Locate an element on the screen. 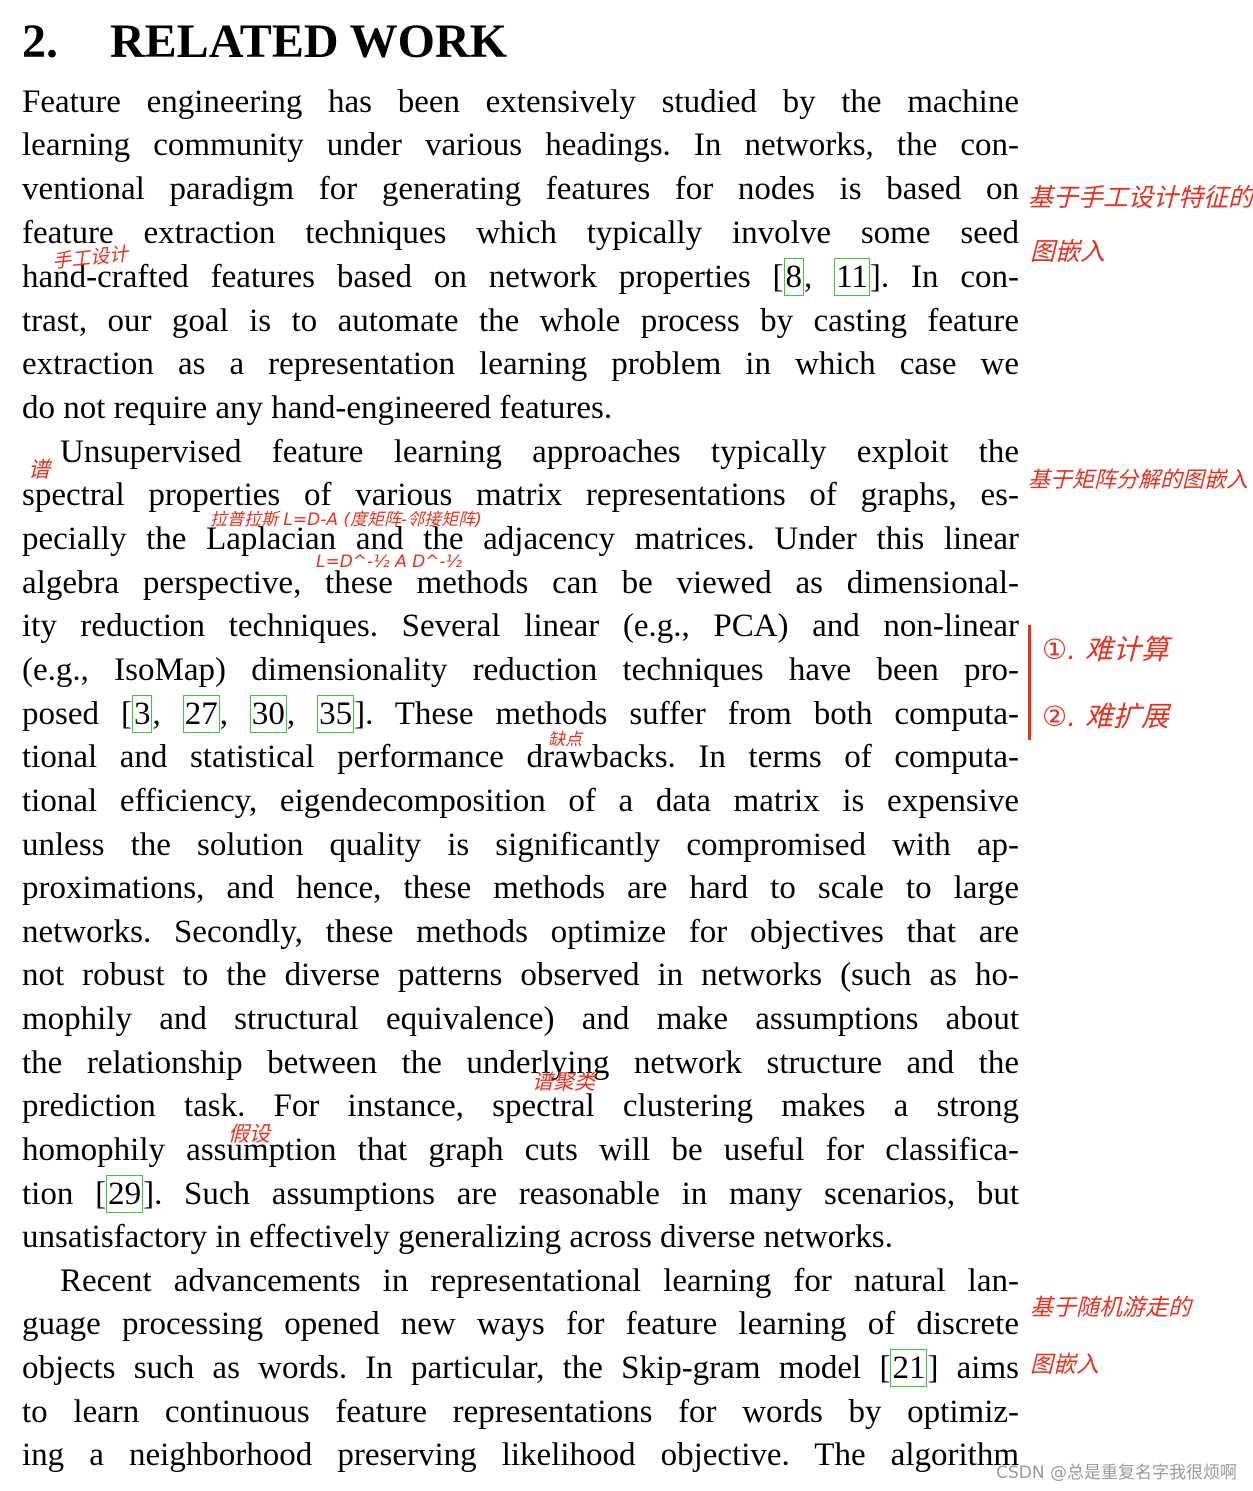  margin-note-handcrafted-embedding: 基于手工设计特征的 is located at coordinates (1140, 197).